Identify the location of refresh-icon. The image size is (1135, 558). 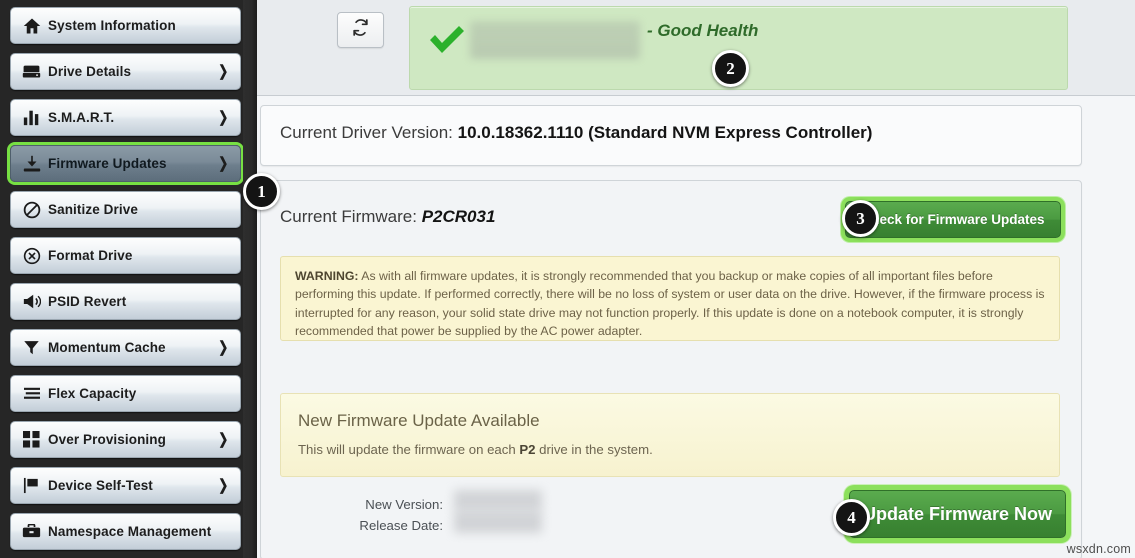
(360, 30).